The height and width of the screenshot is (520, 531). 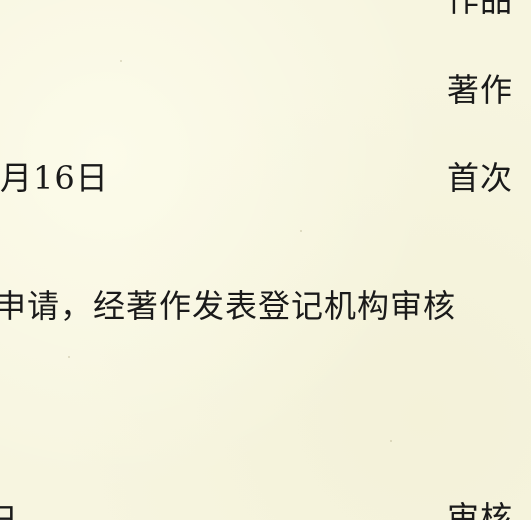 What do you see at coordinates (54, 178) in the screenshot?
I see `date-fragment: 月16日` at bounding box center [54, 178].